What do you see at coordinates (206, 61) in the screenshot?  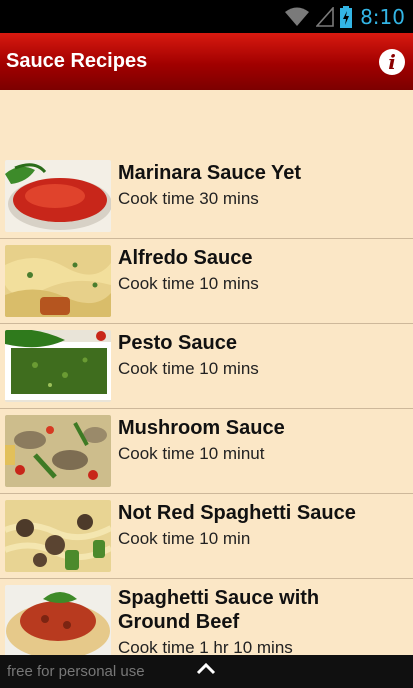 I see `app-bar: Sauce Recipes i` at bounding box center [206, 61].